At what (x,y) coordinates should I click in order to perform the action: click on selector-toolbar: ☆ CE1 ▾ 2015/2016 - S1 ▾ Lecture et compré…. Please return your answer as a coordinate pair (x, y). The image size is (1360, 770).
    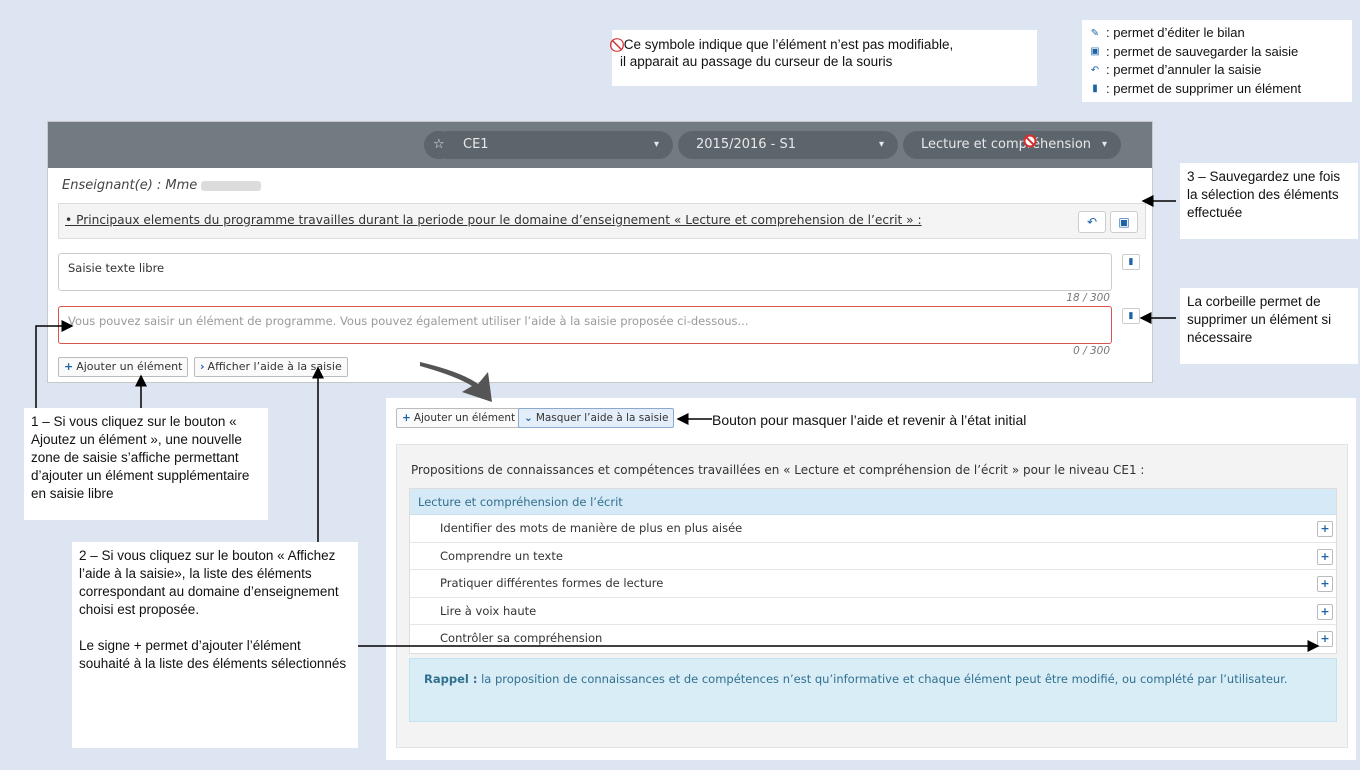
    Looking at the image, I should click on (600, 145).